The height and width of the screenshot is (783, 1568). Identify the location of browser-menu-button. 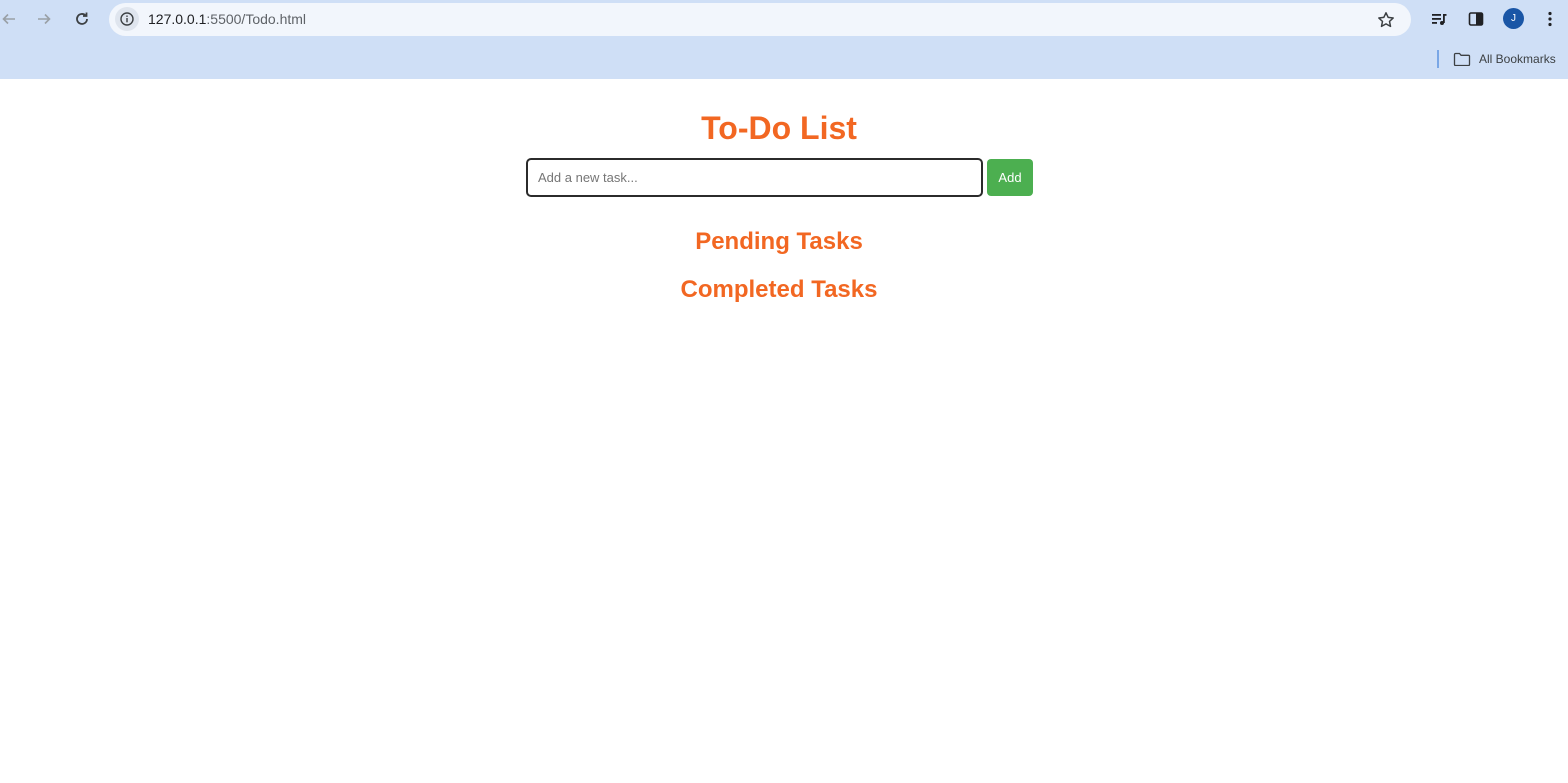
(1550, 19).